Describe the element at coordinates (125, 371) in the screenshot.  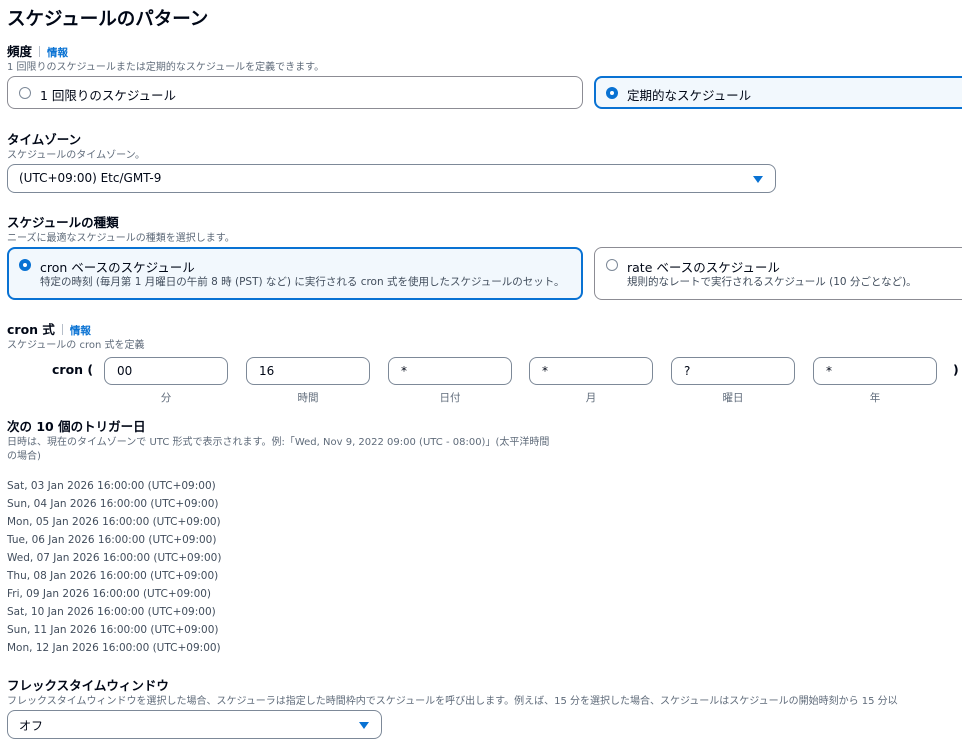
I see `cron-minutes-value: 00` at that location.